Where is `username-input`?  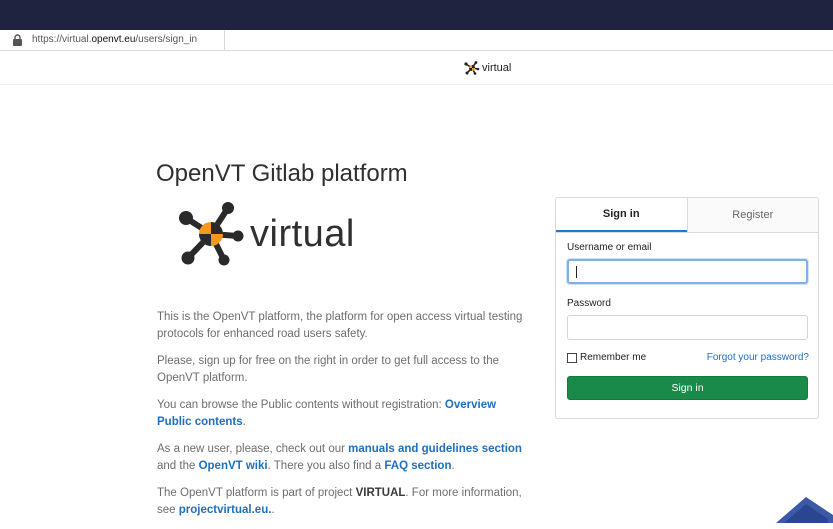 username-input is located at coordinates (687, 271).